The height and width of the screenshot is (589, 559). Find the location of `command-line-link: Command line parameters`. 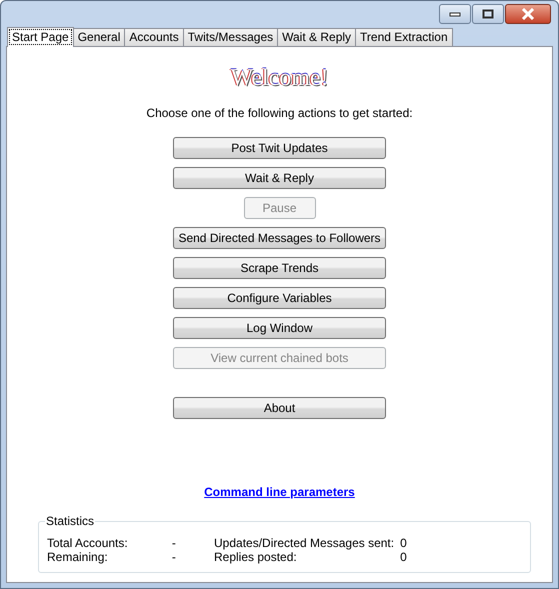

command-line-link: Command line parameters is located at coordinates (279, 492).